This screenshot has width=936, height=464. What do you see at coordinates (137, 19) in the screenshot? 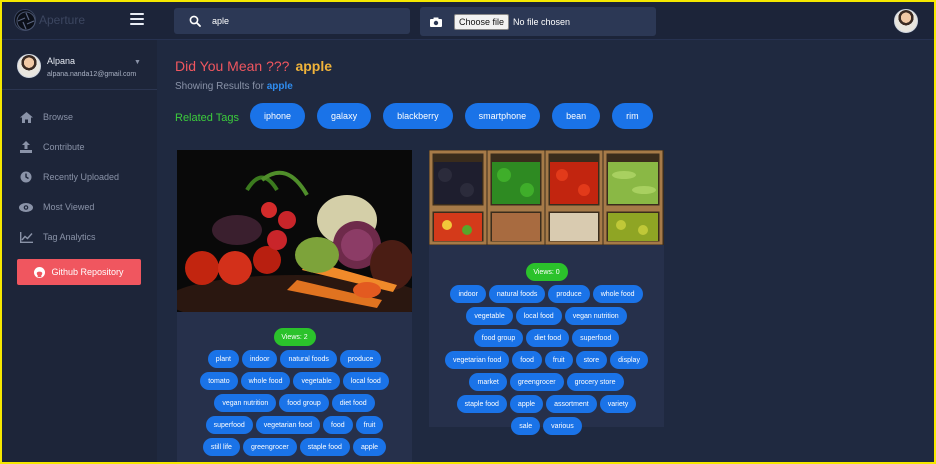
I see `menu-toggle-icon` at bounding box center [137, 19].